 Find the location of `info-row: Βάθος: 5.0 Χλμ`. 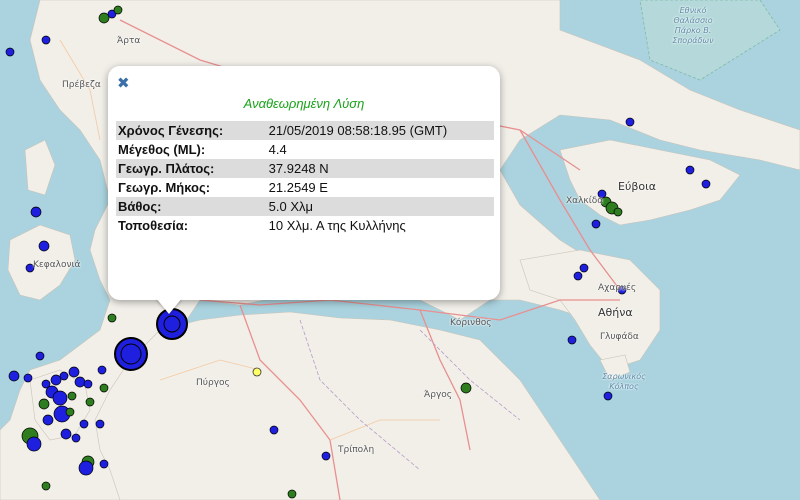

info-row: Βάθος: 5.0 Χλμ is located at coordinates (305, 206).